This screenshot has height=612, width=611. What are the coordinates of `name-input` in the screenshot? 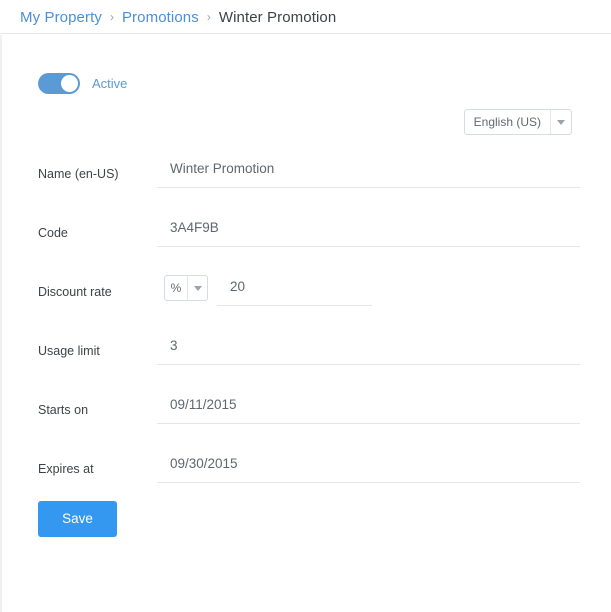 It's located at (368, 172).